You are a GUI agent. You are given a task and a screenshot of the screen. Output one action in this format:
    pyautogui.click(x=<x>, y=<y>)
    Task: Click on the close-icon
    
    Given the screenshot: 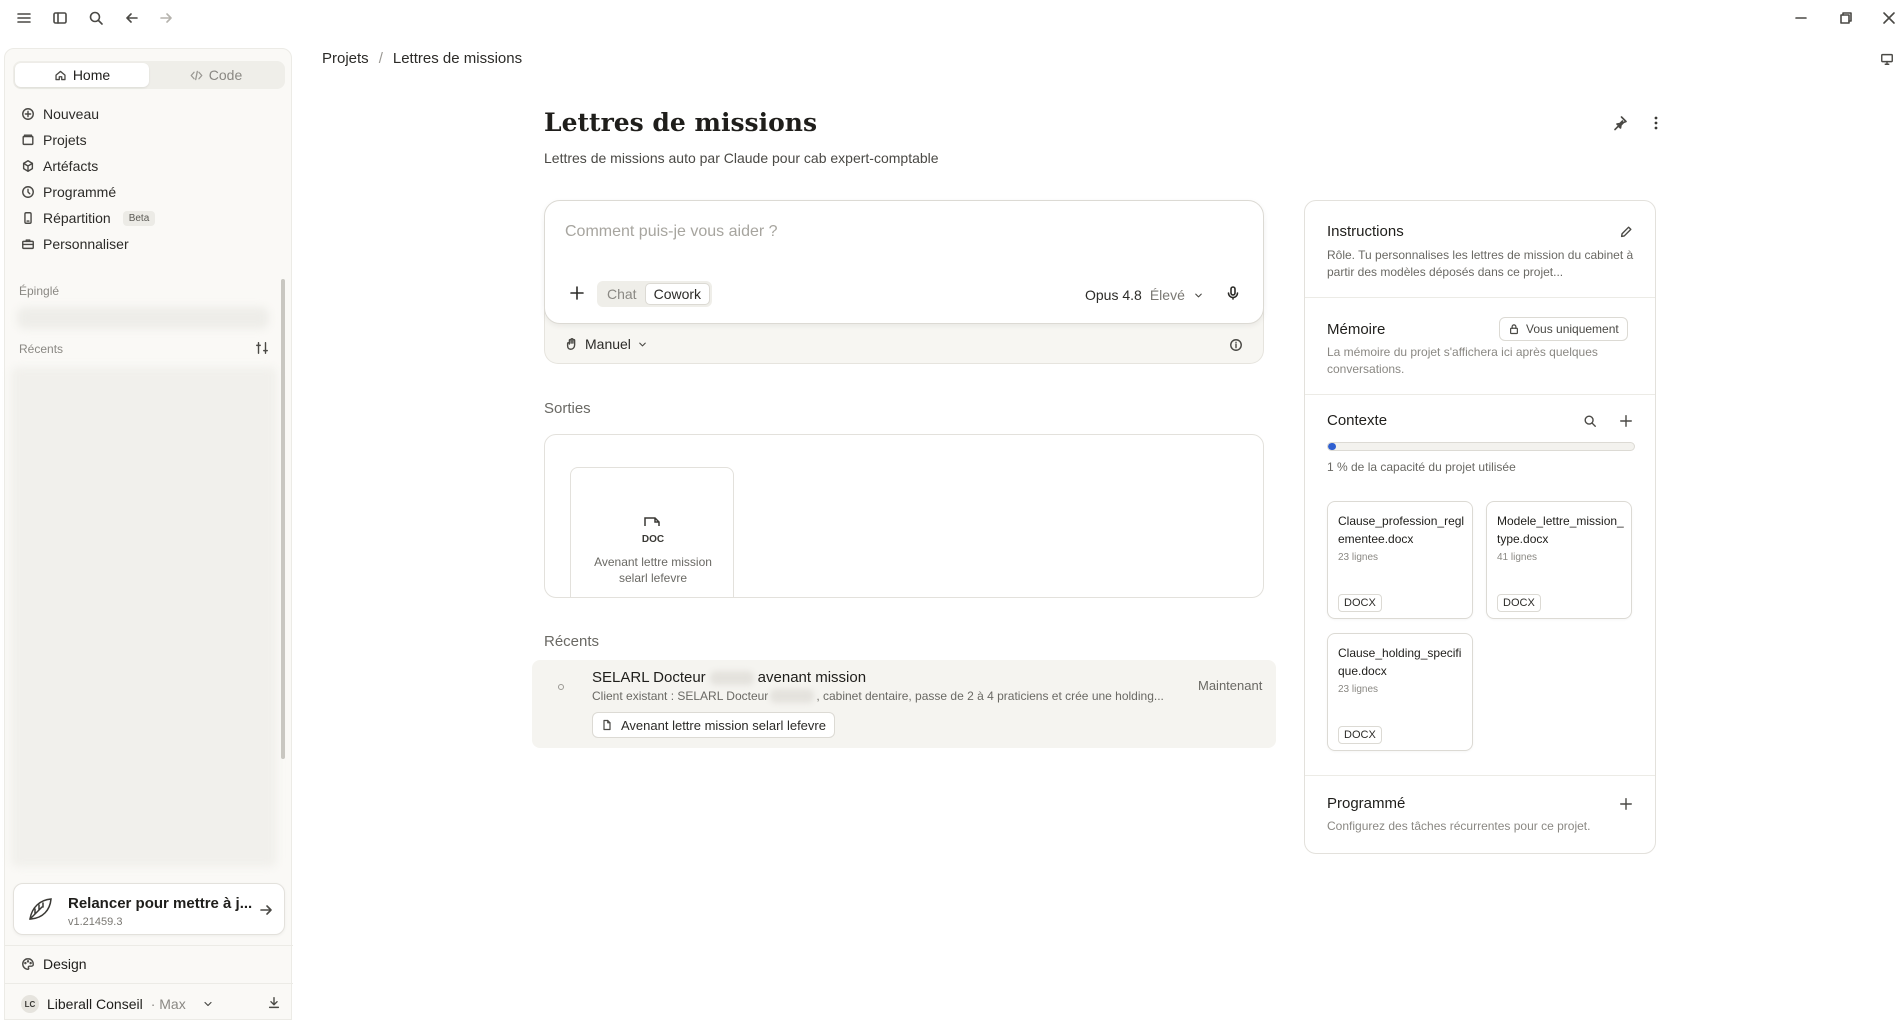 What is the action you would take?
    pyautogui.click(x=1889, y=18)
    